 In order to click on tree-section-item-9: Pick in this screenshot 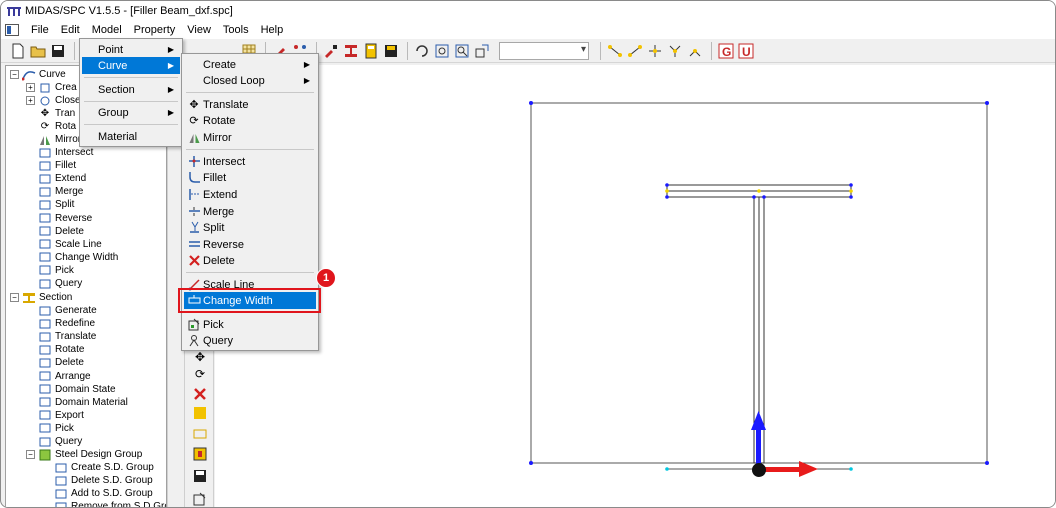, I will do `click(56, 428)`.